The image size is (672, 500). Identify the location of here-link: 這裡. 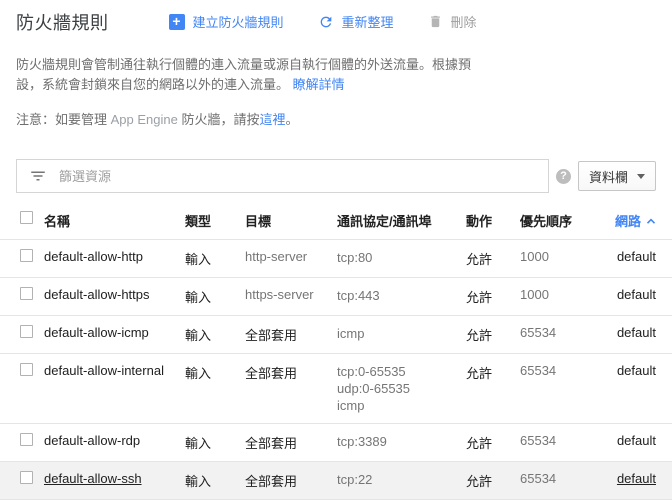
(272, 119).